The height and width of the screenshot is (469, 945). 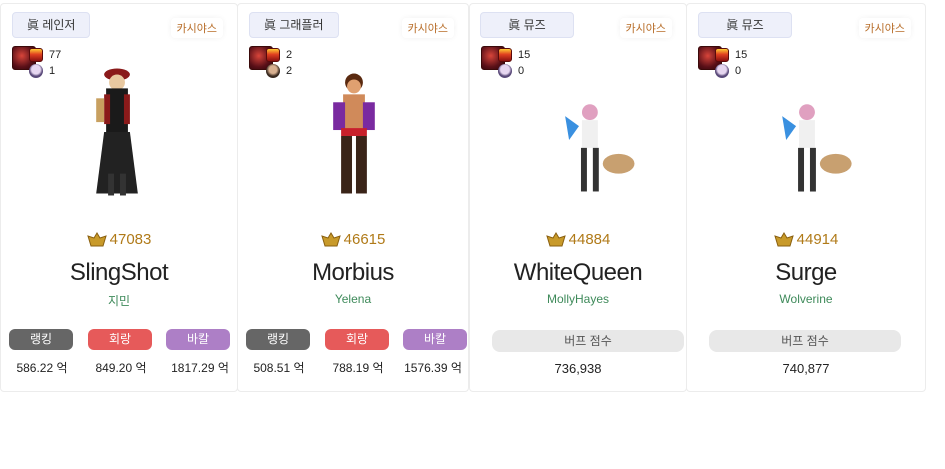 I want to click on fame-value: 47083, so click(x=130, y=239).